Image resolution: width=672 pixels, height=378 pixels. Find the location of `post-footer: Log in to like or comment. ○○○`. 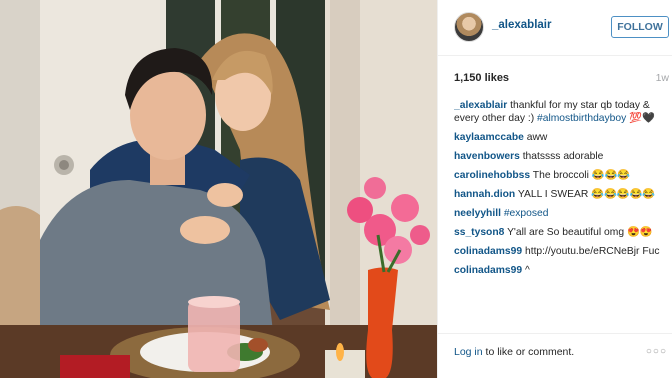

post-footer: Log in to like or comment. ○○○ is located at coordinates (555, 355).